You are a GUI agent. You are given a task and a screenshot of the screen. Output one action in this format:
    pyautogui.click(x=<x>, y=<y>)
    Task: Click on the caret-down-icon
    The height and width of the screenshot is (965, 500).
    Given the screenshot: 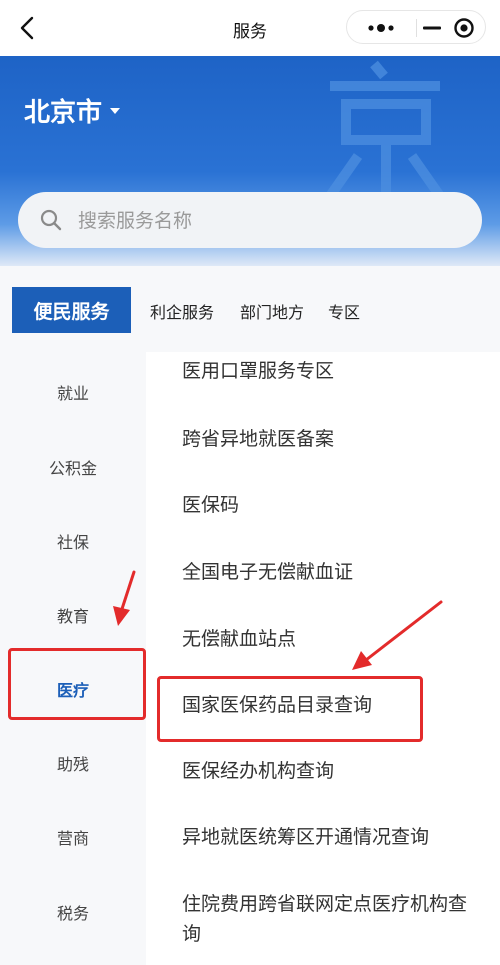 What is the action you would take?
    pyautogui.click(x=115, y=110)
    